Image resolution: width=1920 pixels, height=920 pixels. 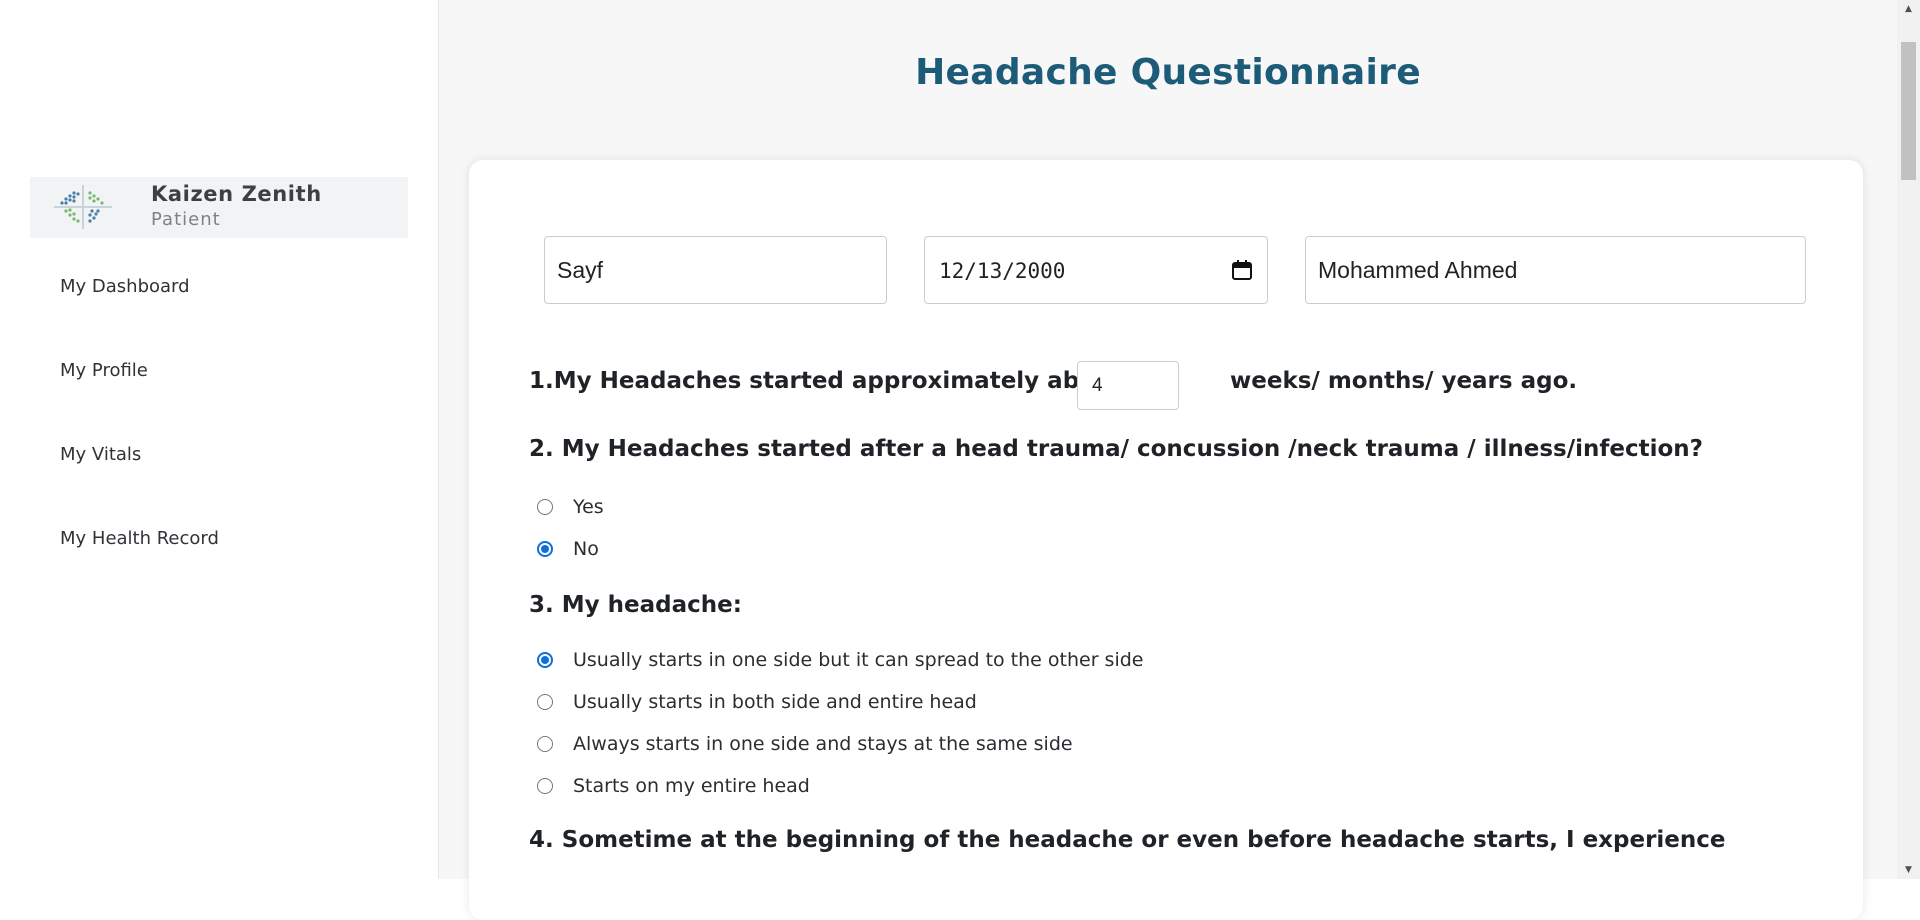 I want to click on radio-entire-head, so click(x=545, y=786).